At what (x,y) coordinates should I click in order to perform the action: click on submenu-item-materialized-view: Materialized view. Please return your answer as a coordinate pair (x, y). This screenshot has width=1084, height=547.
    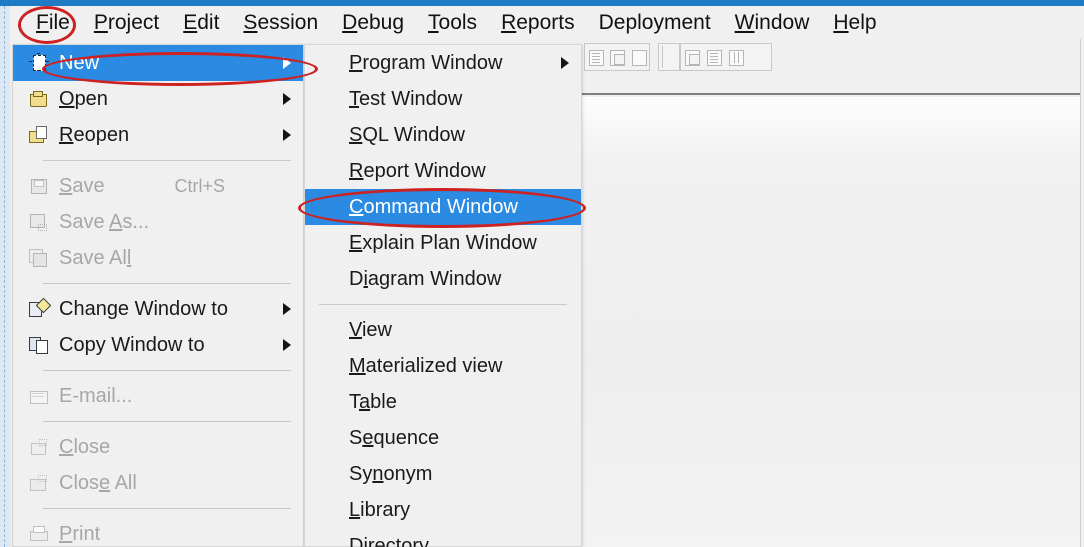
    Looking at the image, I should click on (443, 366).